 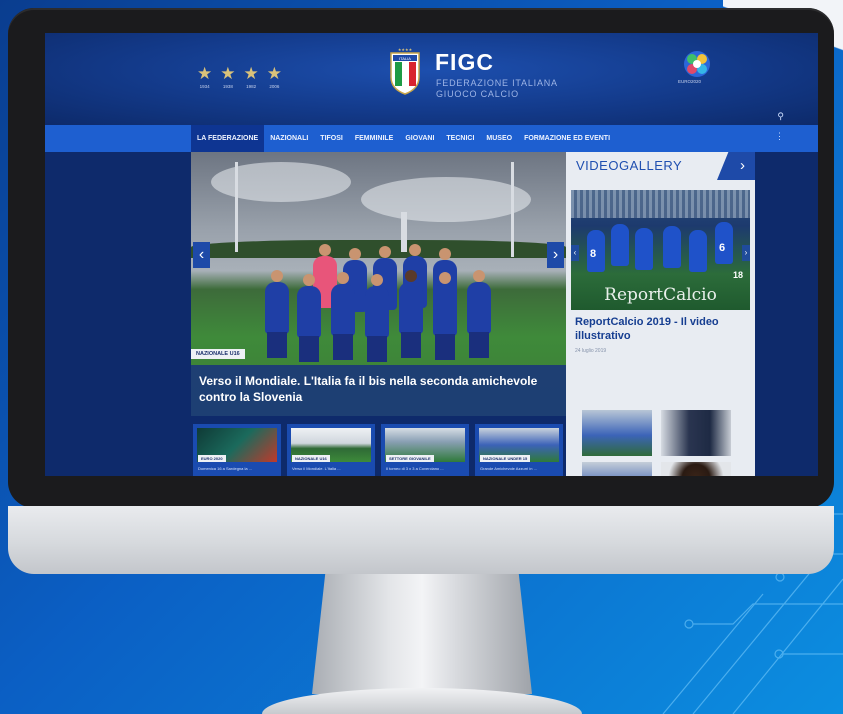 What do you see at coordinates (660, 295) in the screenshot?
I see `video-overlay-text: ReportCalcio` at bounding box center [660, 295].